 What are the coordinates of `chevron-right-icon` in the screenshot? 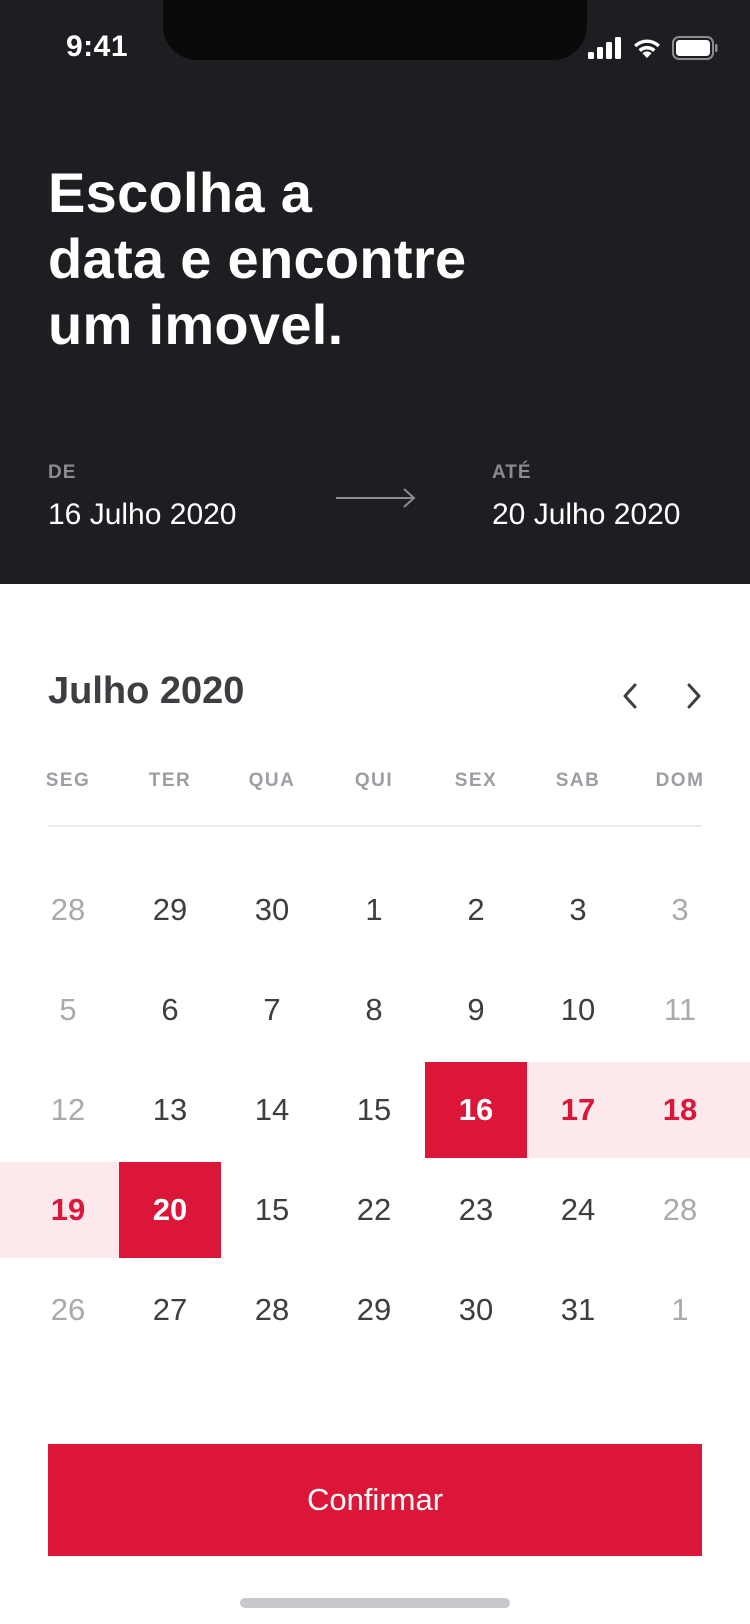 It's located at (694, 696).